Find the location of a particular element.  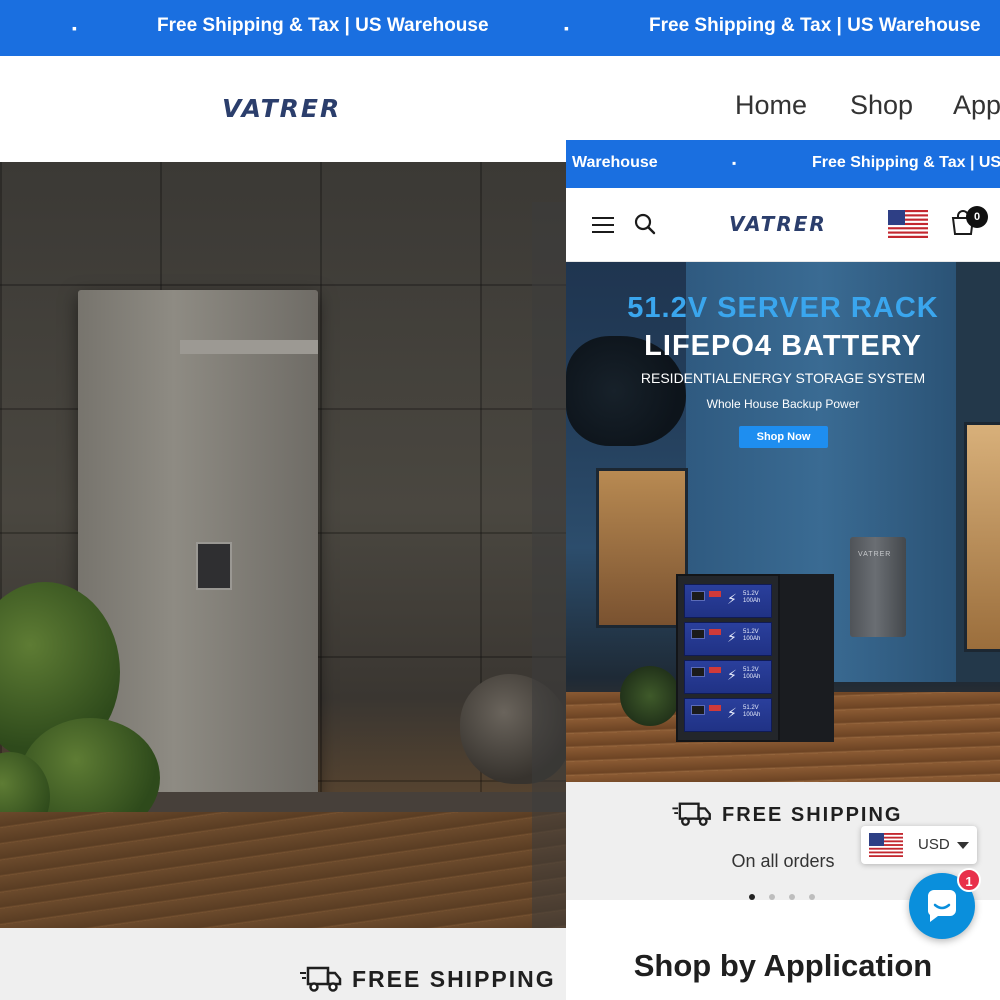

announcement-message: Warehouse is located at coordinates (615, 163).